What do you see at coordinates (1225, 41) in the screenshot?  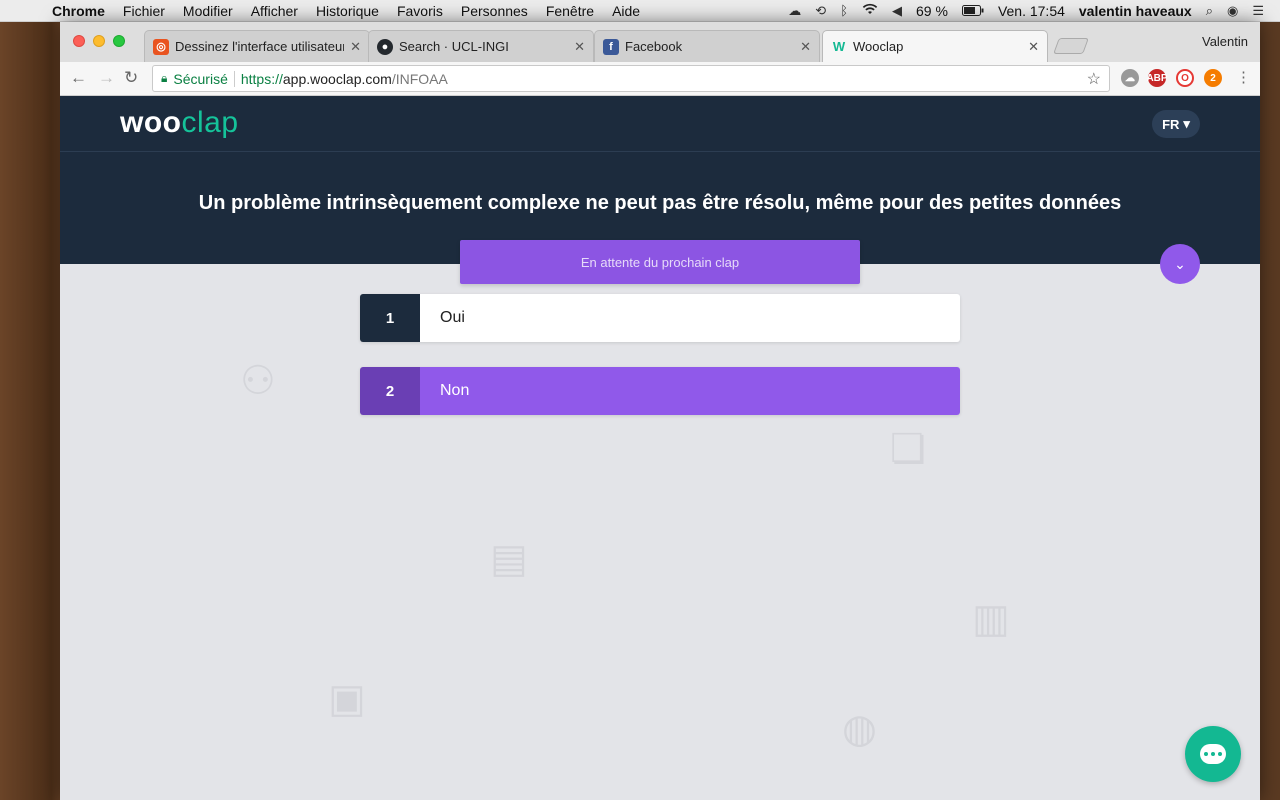 I see `profile-button: Valentin` at bounding box center [1225, 41].